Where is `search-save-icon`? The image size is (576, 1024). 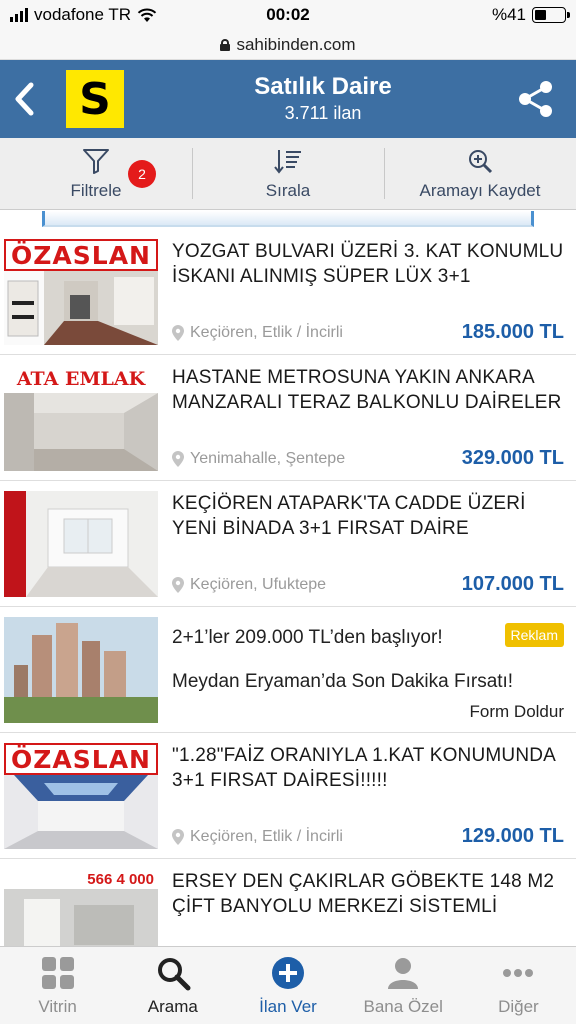 search-save-icon is located at coordinates (481, 161).